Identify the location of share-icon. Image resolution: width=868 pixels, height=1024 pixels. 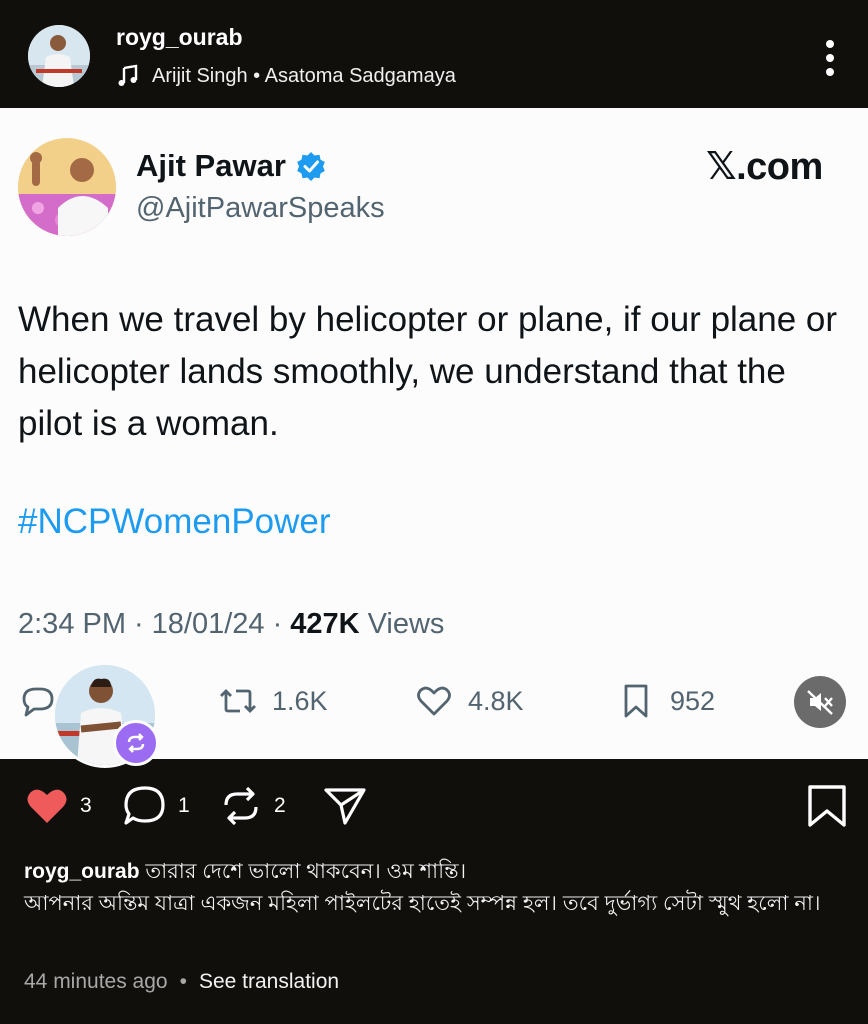
(345, 806).